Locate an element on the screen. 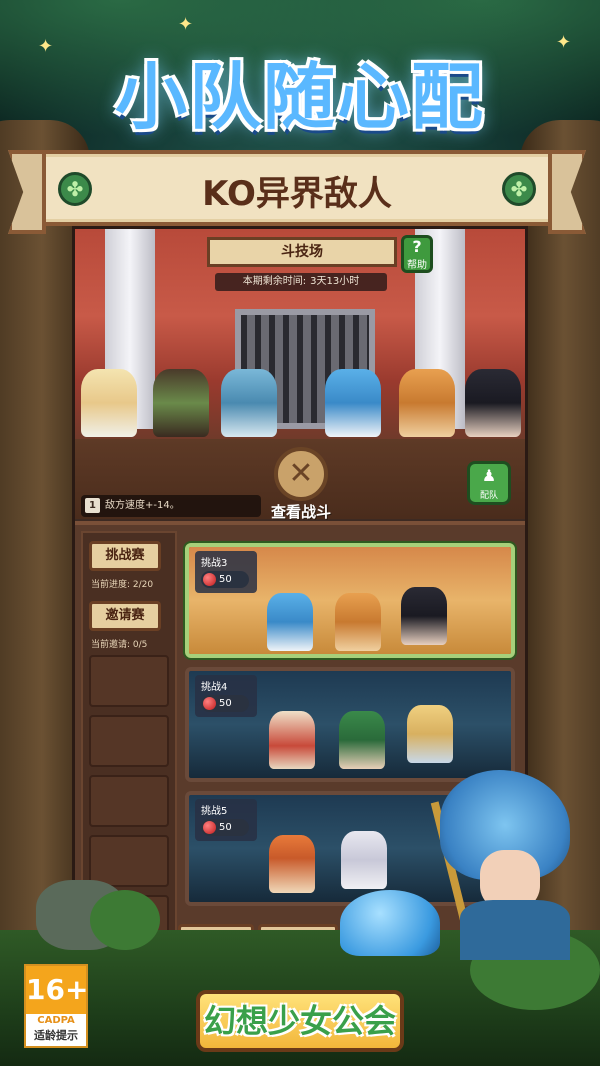 The image size is (600, 1066). help-label: 帮助 is located at coordinates (417, 265).